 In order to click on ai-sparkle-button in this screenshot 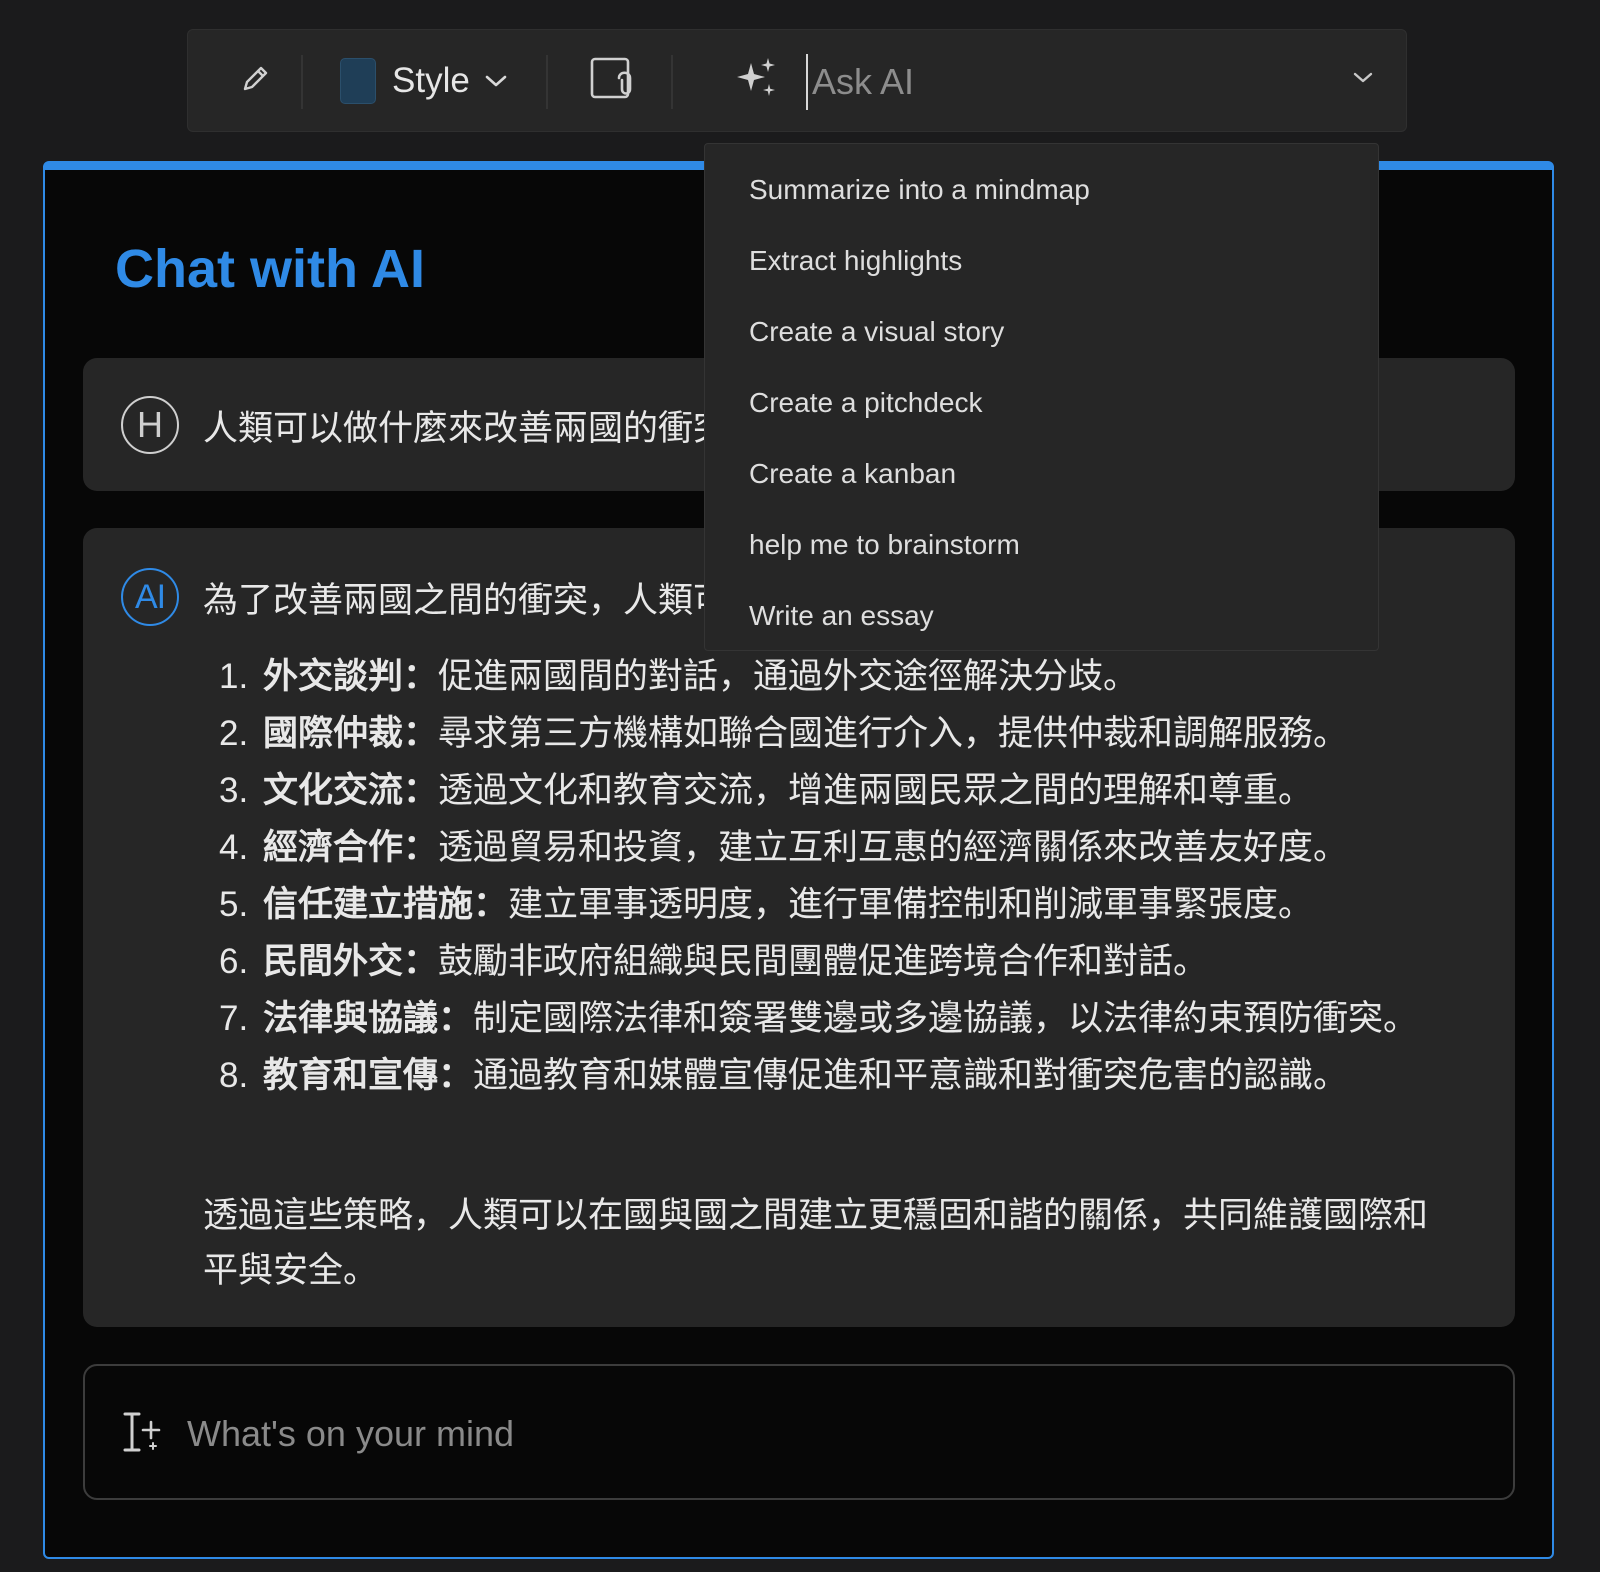, I will do `click(756, 80)`.